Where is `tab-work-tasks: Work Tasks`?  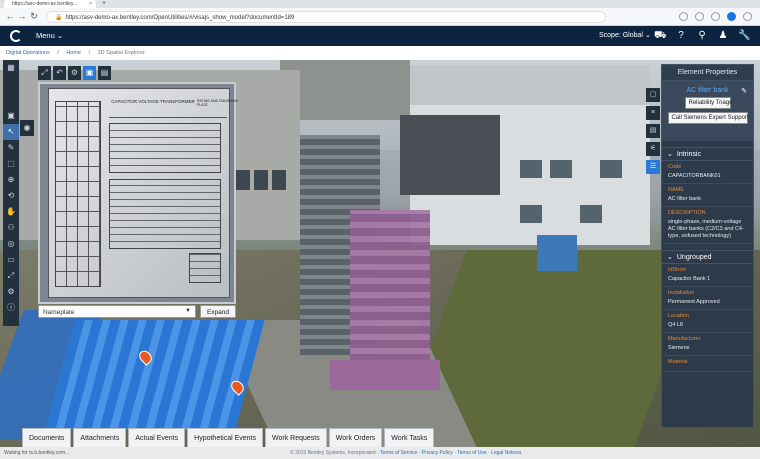
tab-work-tasks: Work Tasks is located at coordinates (409, 437).